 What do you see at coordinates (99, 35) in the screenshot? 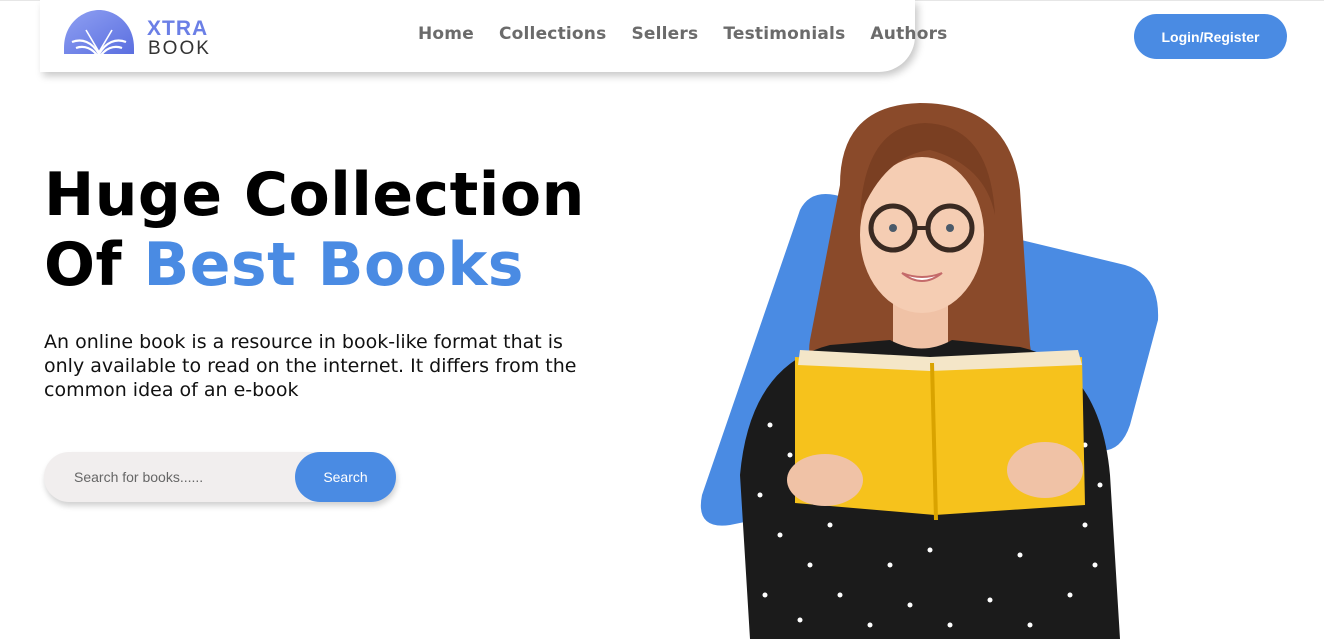
I see `book-logo-icon` at bounding box center [99, 35].